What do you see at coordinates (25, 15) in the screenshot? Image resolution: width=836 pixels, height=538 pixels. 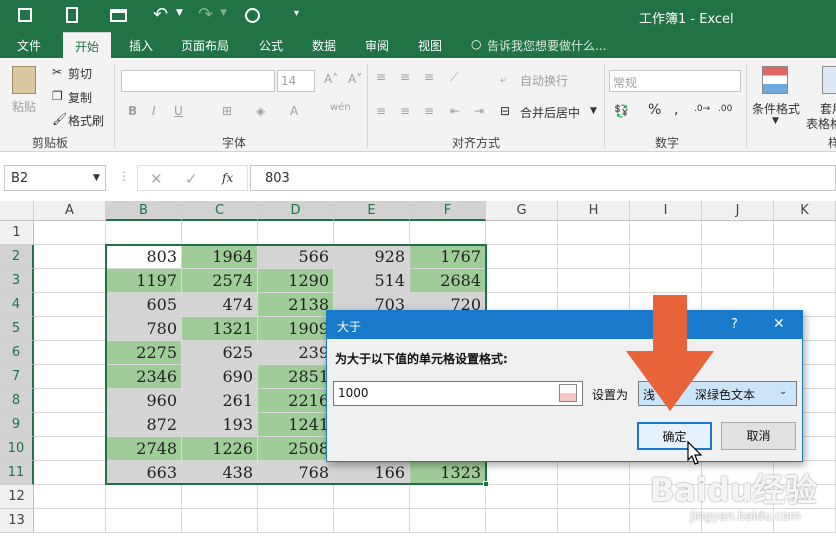 I see `save-icon` at bounding box center [25, 15].